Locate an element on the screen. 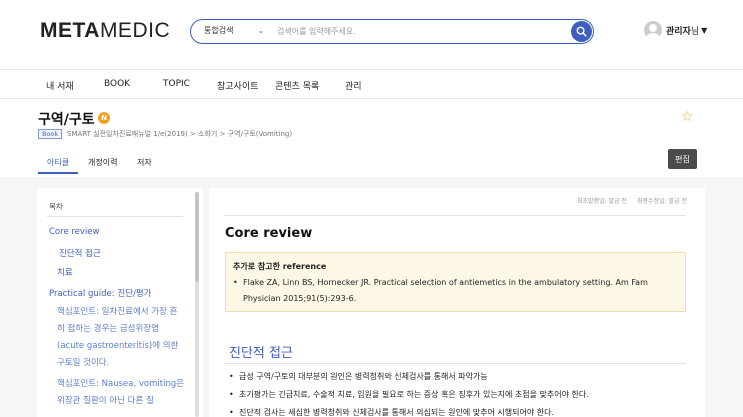 The height and width of the screenshot is (417, 743). page-title: 구역/구토 is located at coordinates (66, 120).